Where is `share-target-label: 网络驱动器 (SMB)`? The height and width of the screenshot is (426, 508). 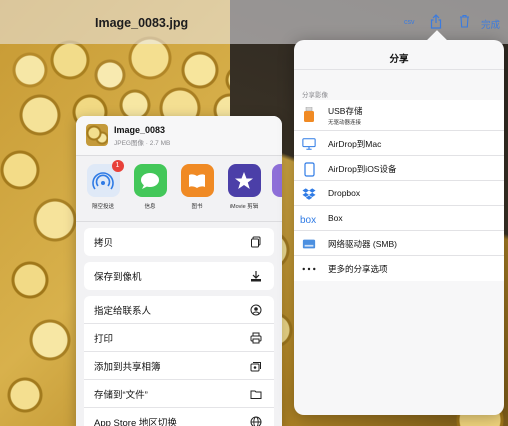
share-target-label: 网络驱动器 (SMB) is located at coordinates (362, 244).